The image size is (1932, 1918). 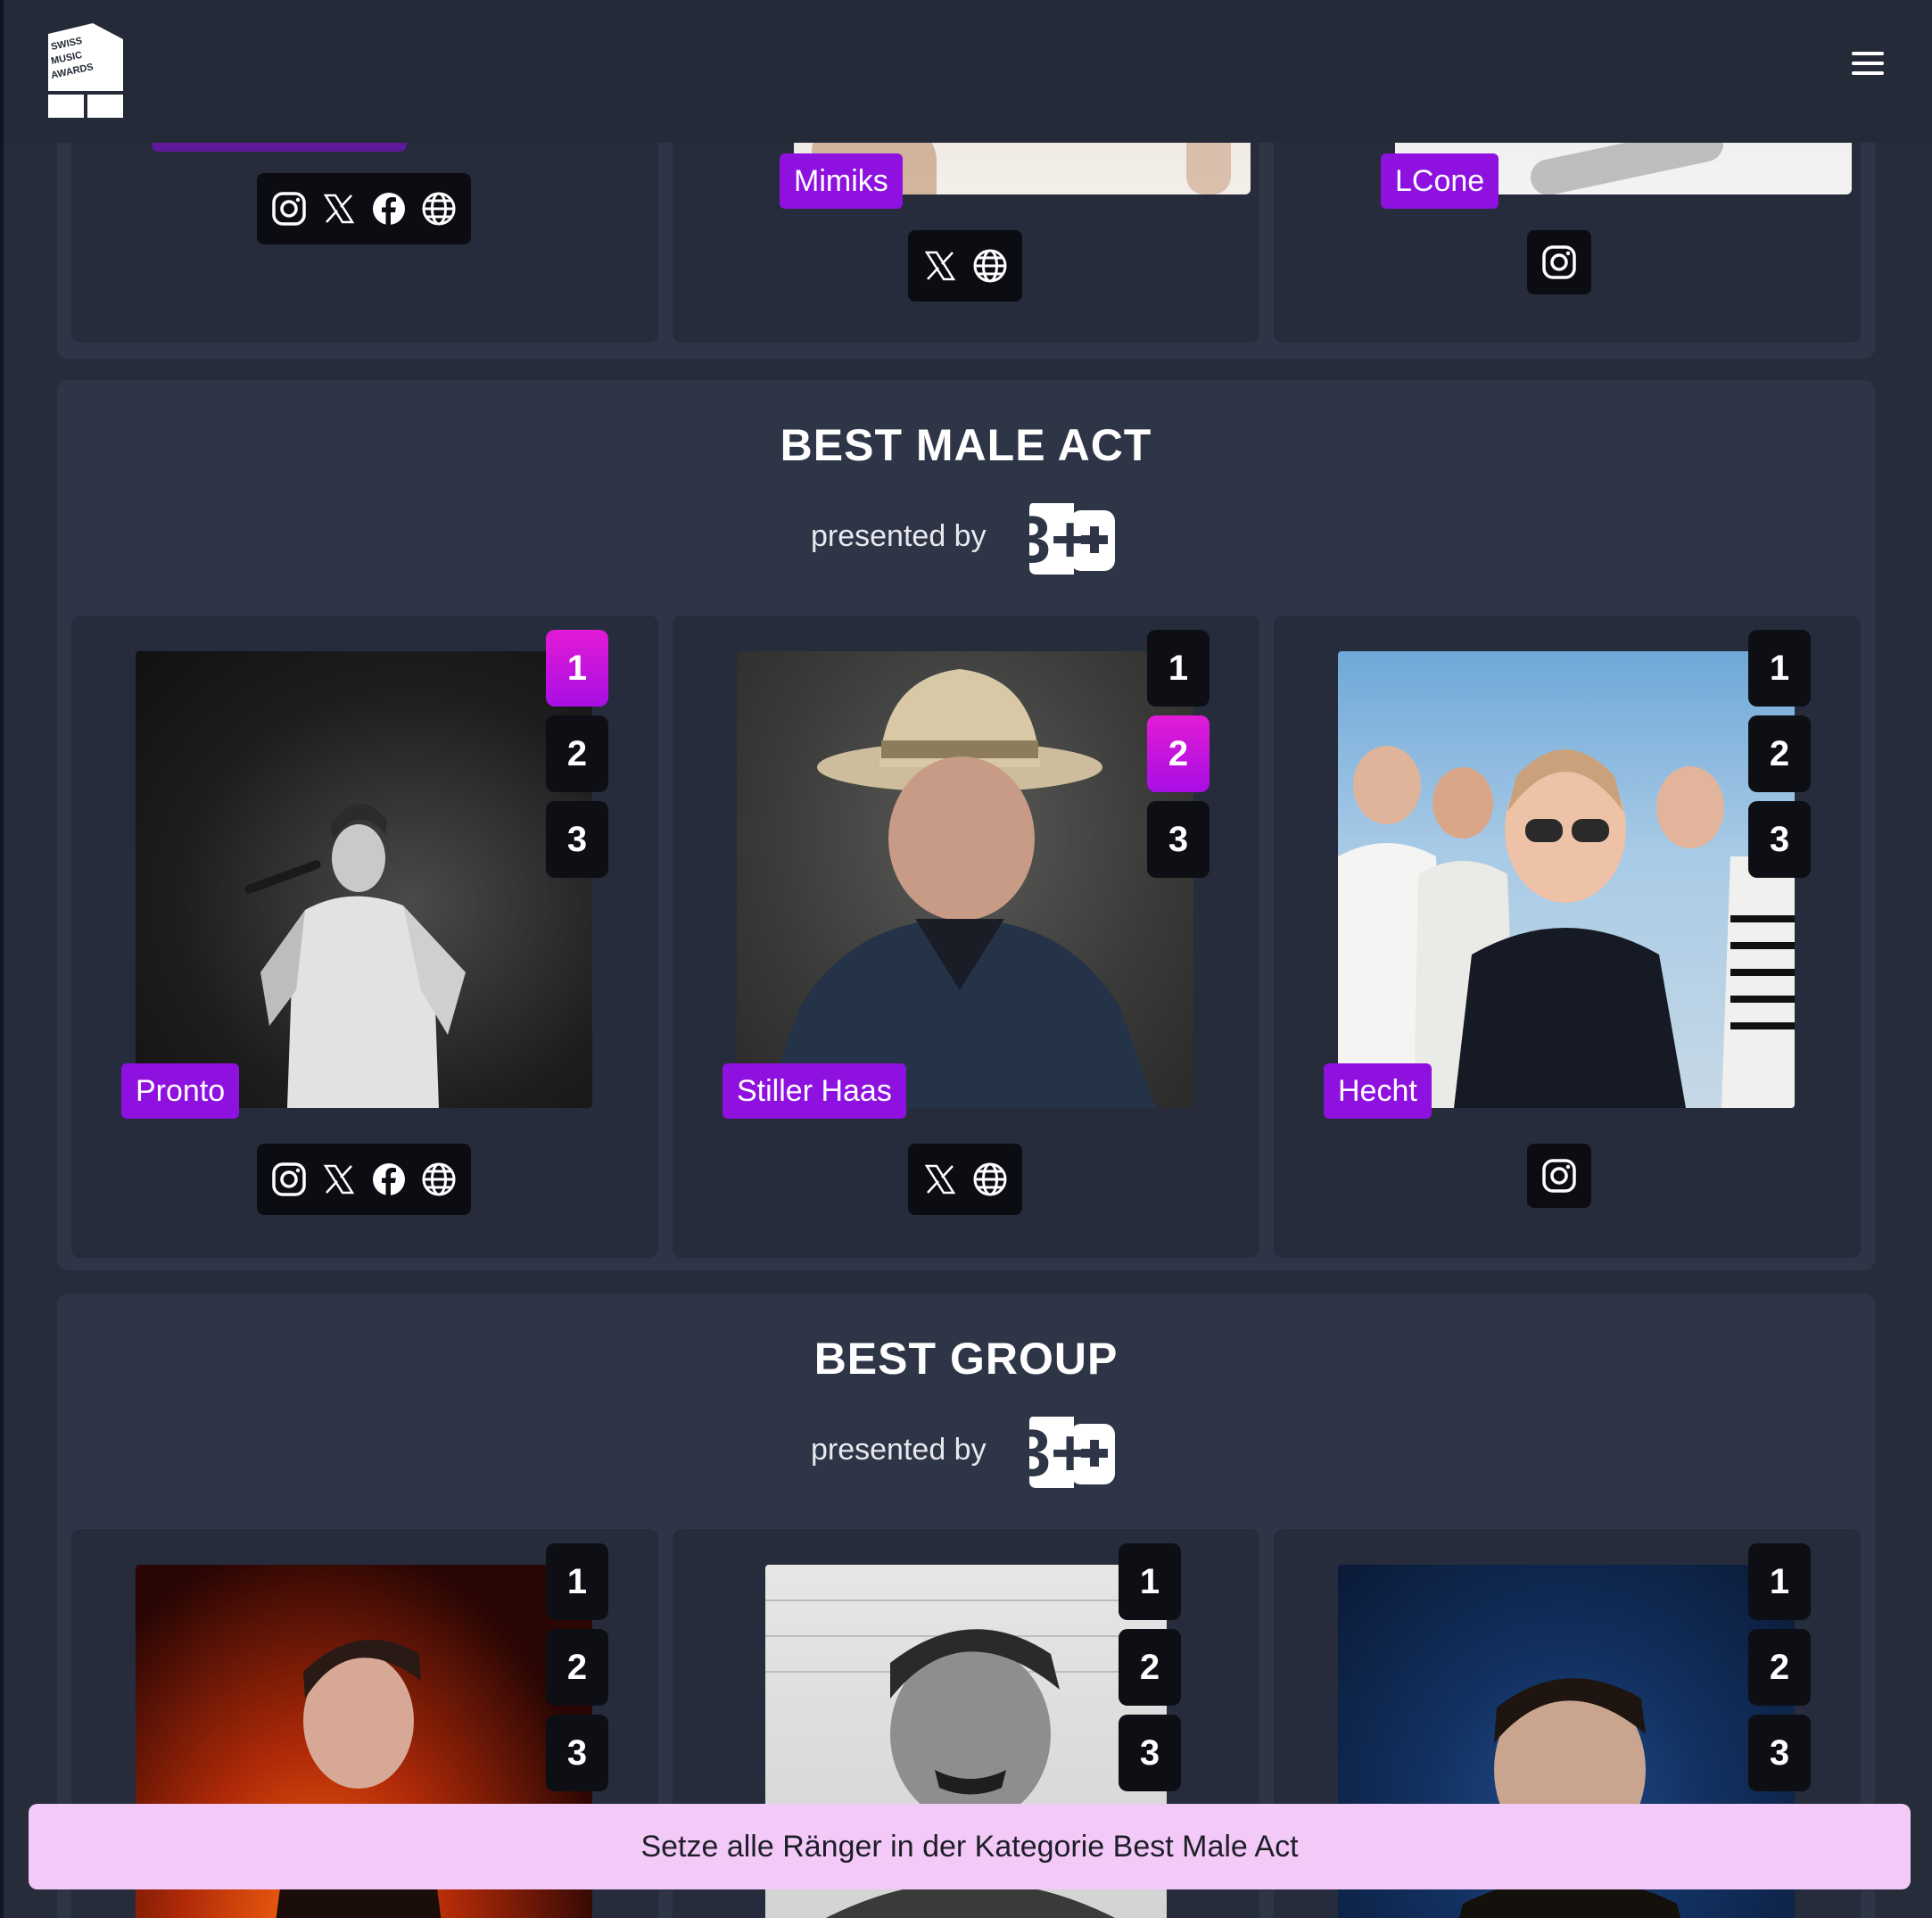 What do you see at coordinates (966, 1359) in the screenshot?
I see `category-title: BEST GROUP` at bounding box center [966, 1359].